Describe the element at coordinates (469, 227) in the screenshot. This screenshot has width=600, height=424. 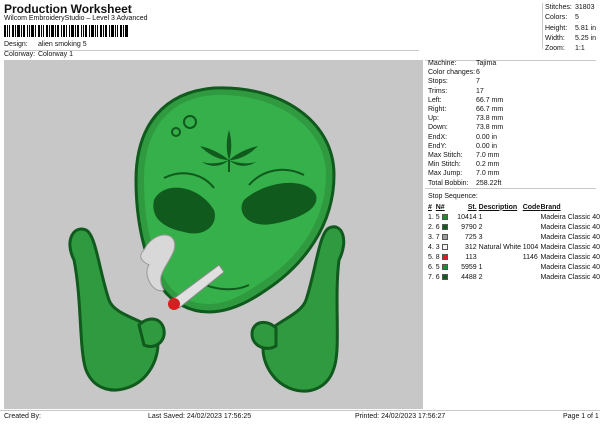
I see `row-stitches: 9790` at that location.